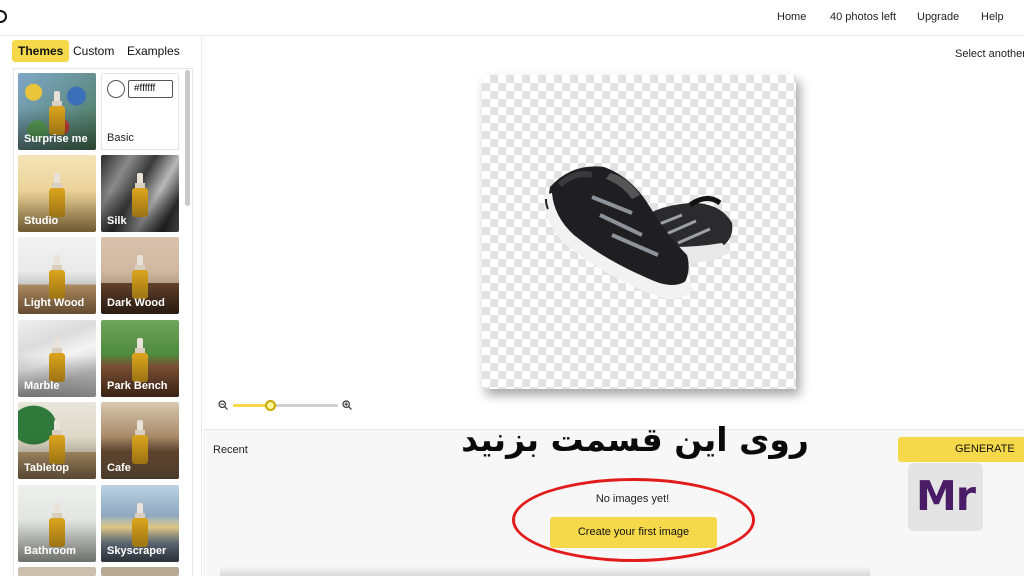  What do you see at coordinates (153, 51) in the screenshot?
I see `tab-examples: Examples` at bounding box center [153, 51].